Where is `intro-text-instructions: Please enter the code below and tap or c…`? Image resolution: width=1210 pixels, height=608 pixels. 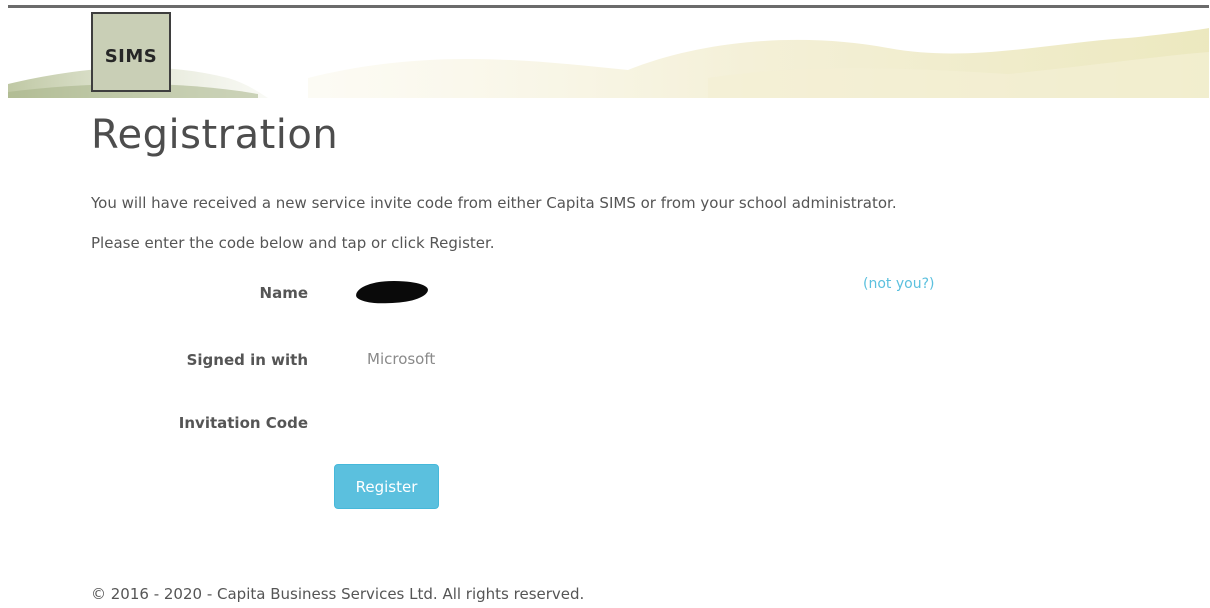 intro-text-instructions: Please enter the code below and tap or c… is located at coordinates (293, 243).